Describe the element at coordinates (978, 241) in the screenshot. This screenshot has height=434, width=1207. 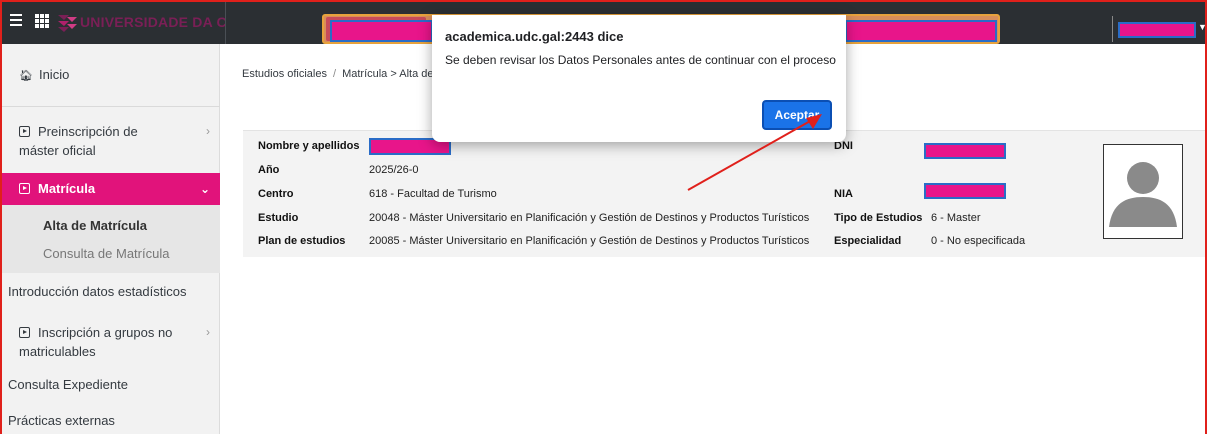
I see `specialty-value: 0 - No especificada` at that location.